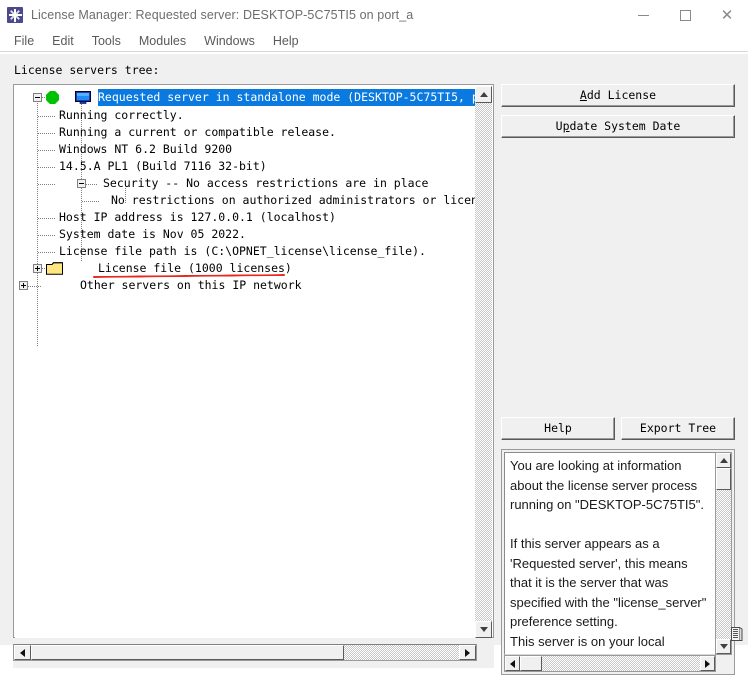  I want to click on update-system-date-button: Update System Date, so click(618, 126).